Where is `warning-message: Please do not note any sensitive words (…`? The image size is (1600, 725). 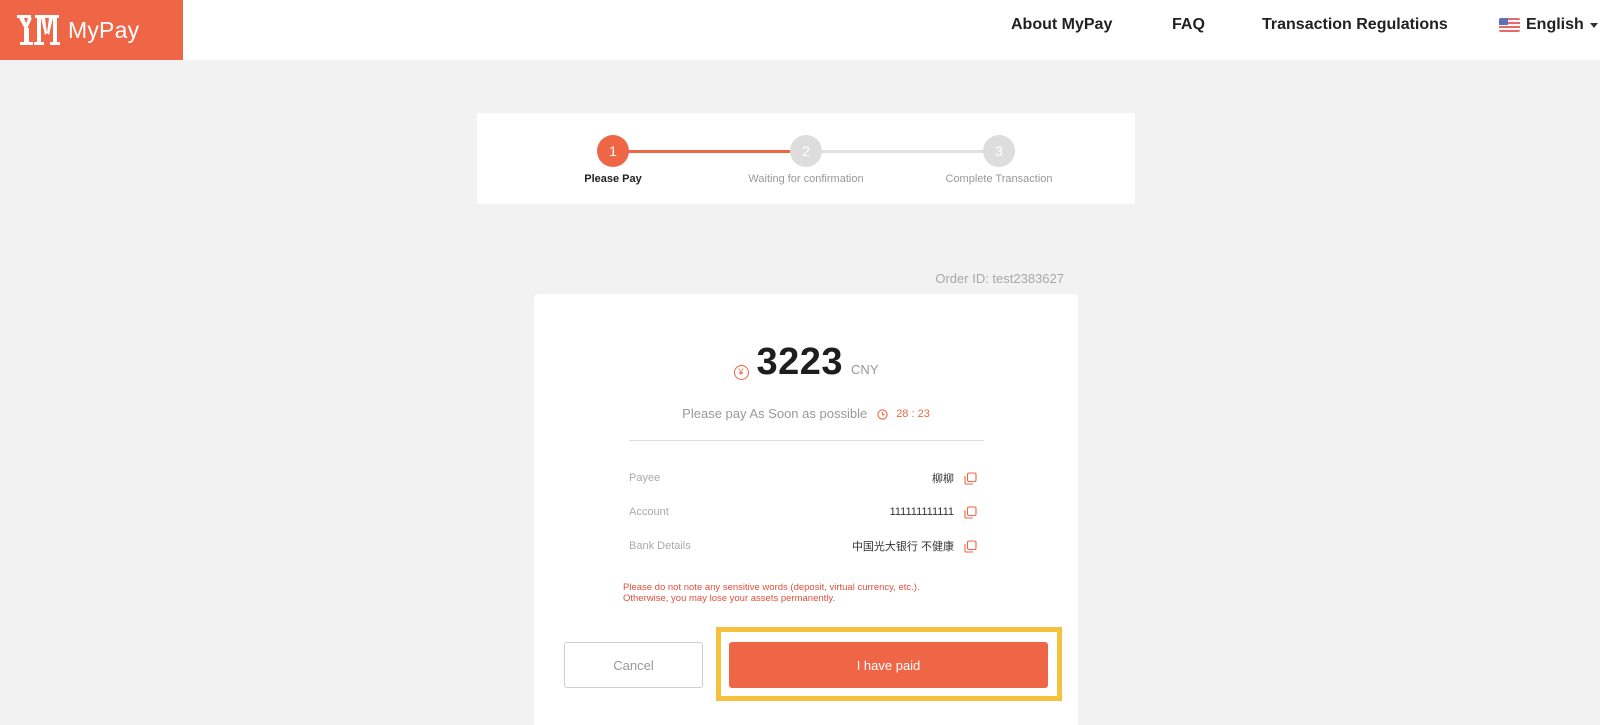 warning-message: Please do not note any sensitive words (… is located at coordinates (803, 593).